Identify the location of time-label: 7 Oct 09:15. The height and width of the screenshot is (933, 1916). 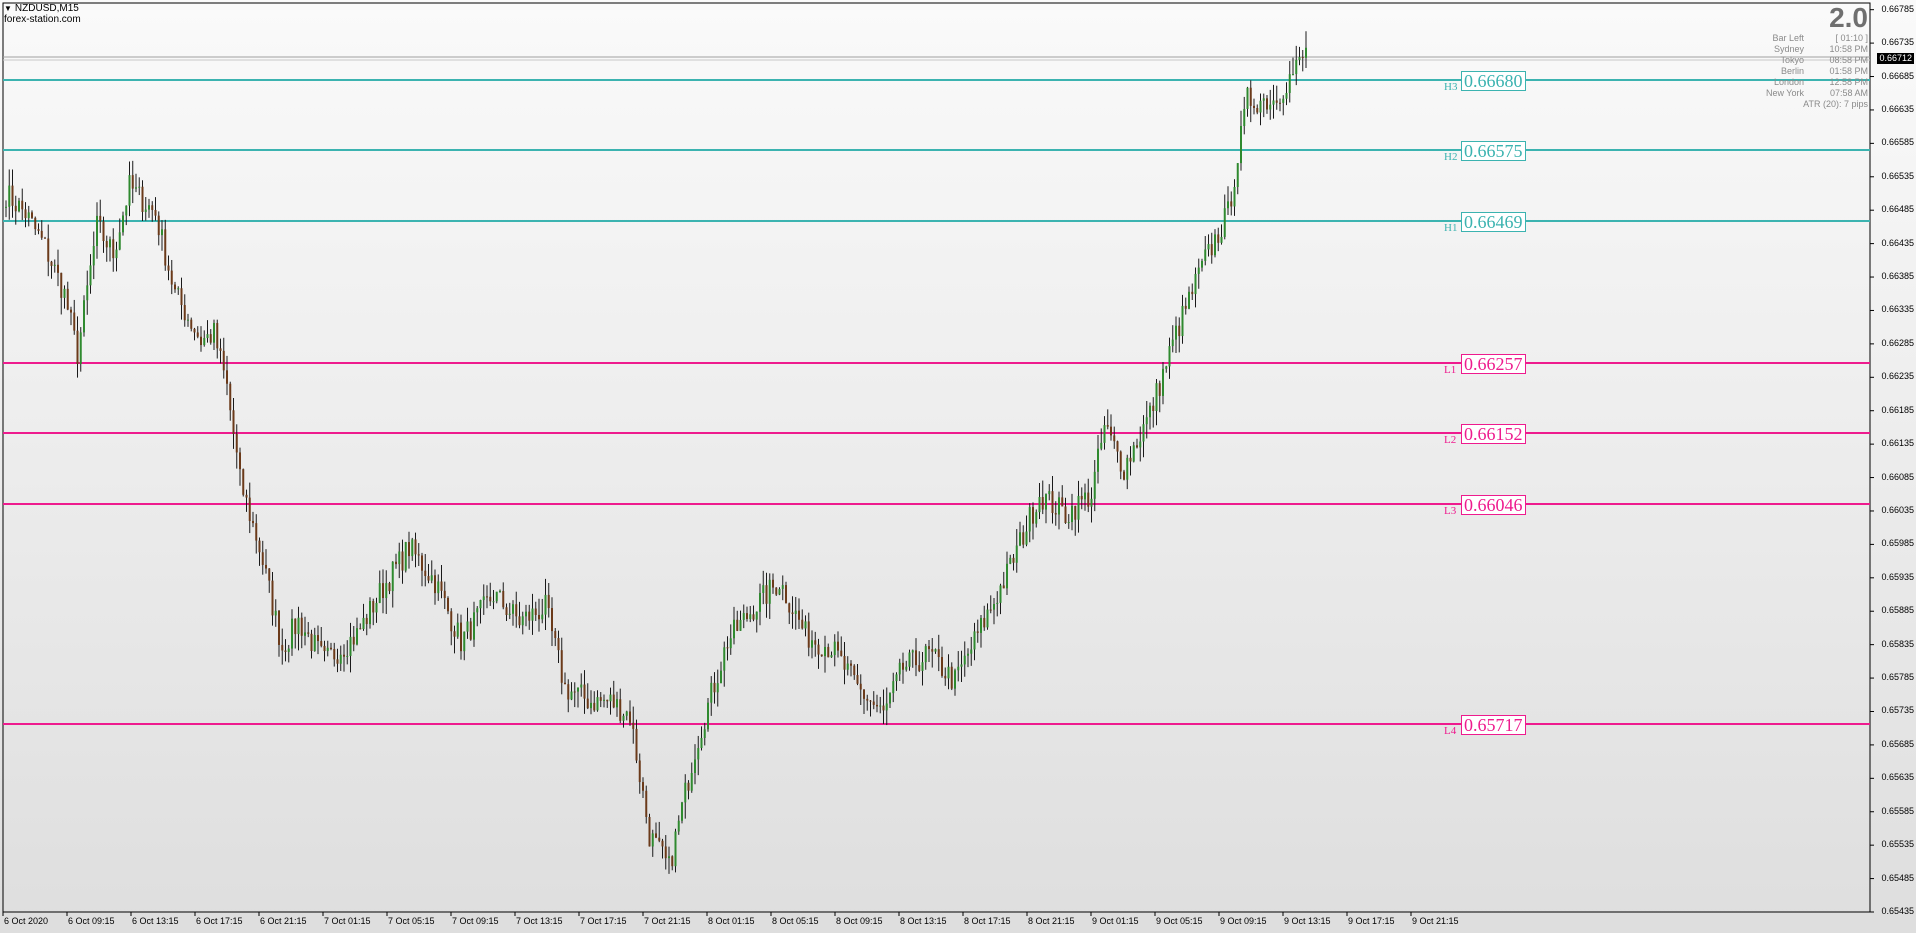
(475, 921).